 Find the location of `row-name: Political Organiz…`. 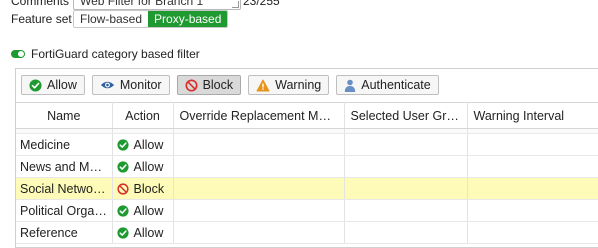

row-name: Political Organiz… is located at coordinates (64, 210).